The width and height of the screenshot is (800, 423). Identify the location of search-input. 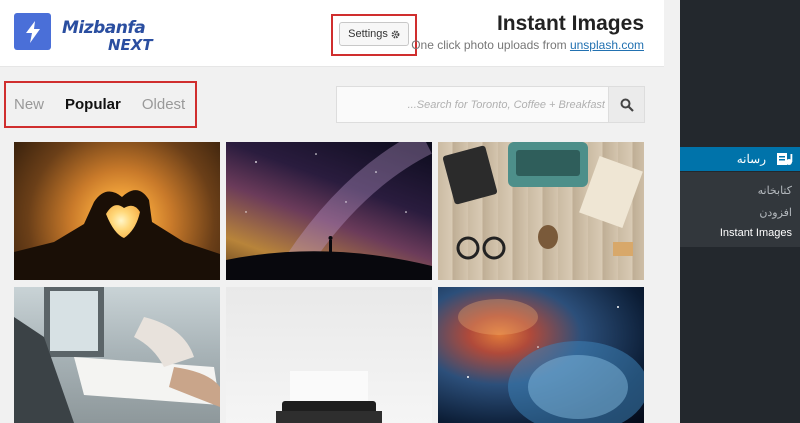
(473, 104).